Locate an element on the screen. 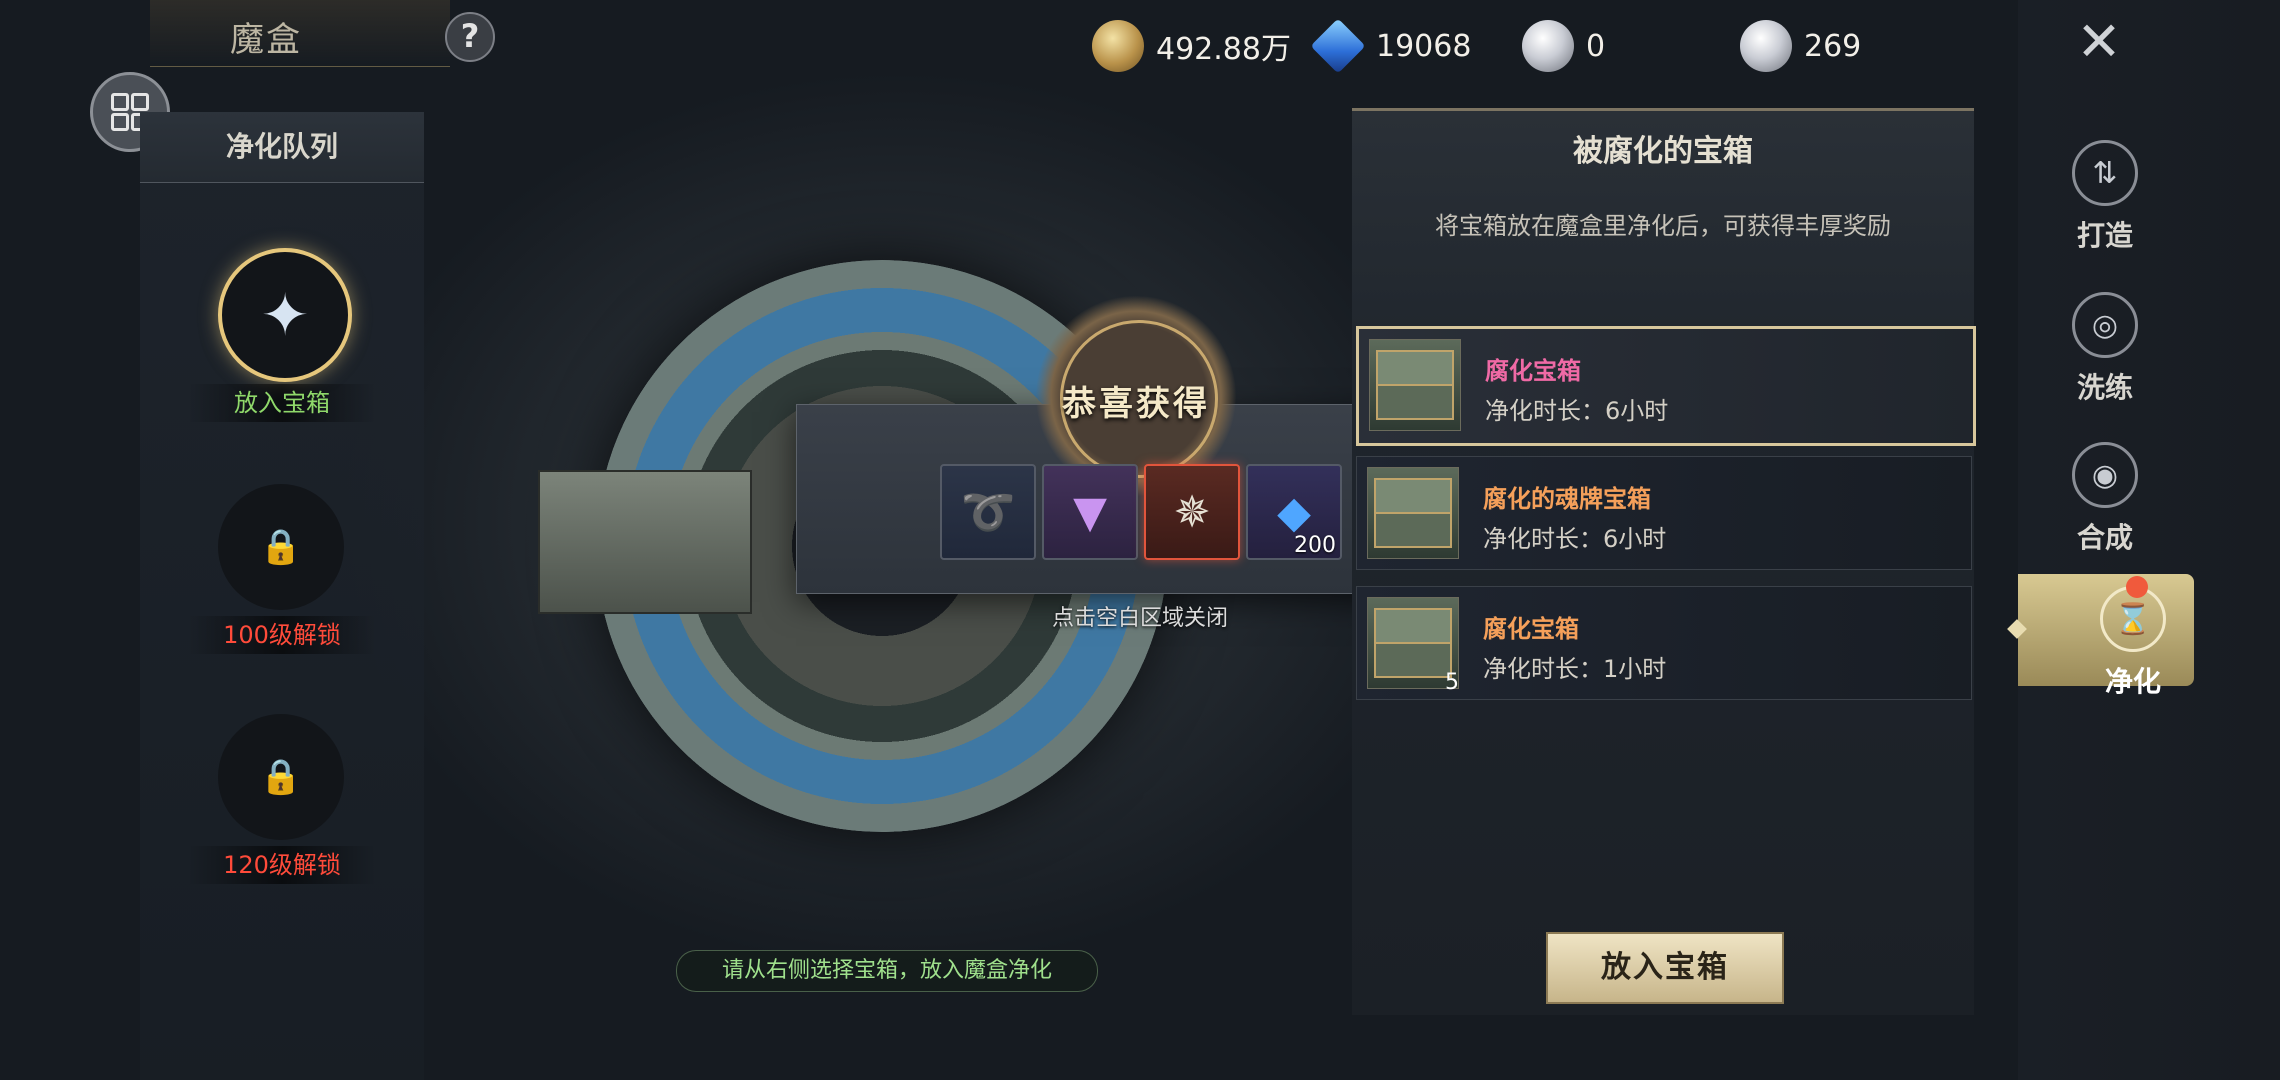  nav-label: 净化 is located at coordinates (2132, 681).